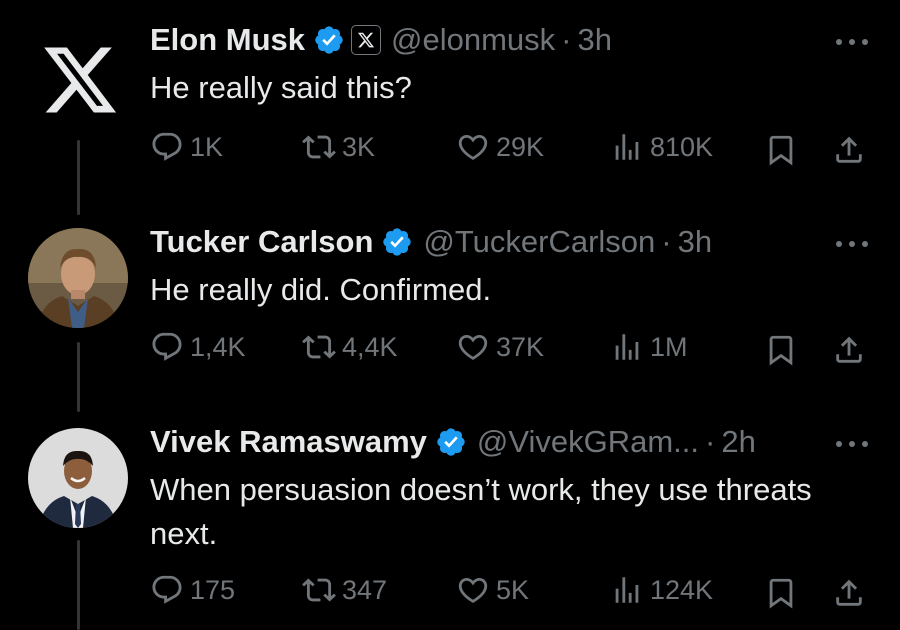  What do you see at coordinates (682, 146) in the screenshot?
I see `views-count: 810K` at bounding box center [682, 146].